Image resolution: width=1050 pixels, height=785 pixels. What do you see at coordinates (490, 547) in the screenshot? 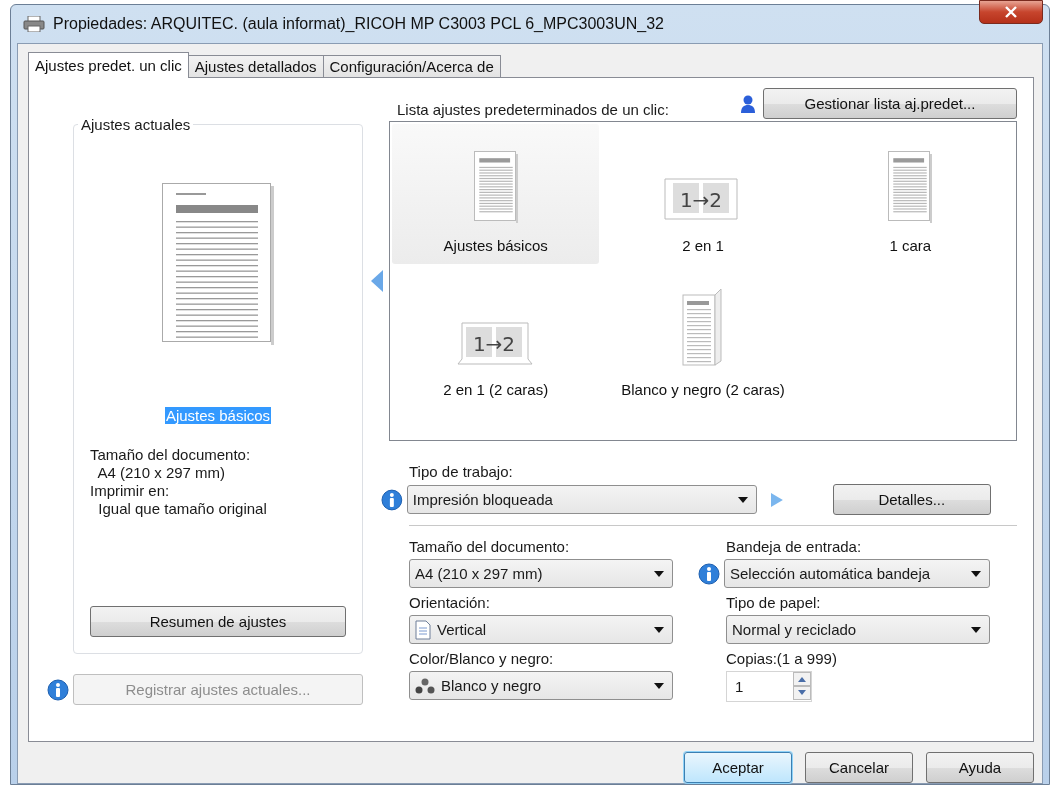
I see `field-label: Tamaño del documento:` at bounding box center [490, 547].